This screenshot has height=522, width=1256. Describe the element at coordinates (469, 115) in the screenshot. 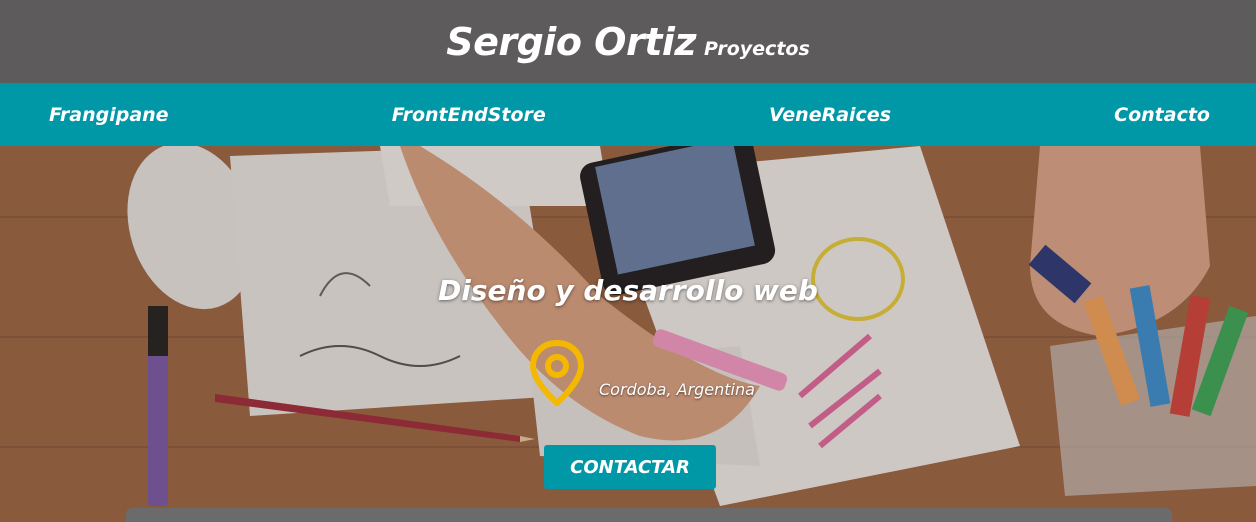

I see `nav-item-frontendstore: FrontEndStore` at that location.